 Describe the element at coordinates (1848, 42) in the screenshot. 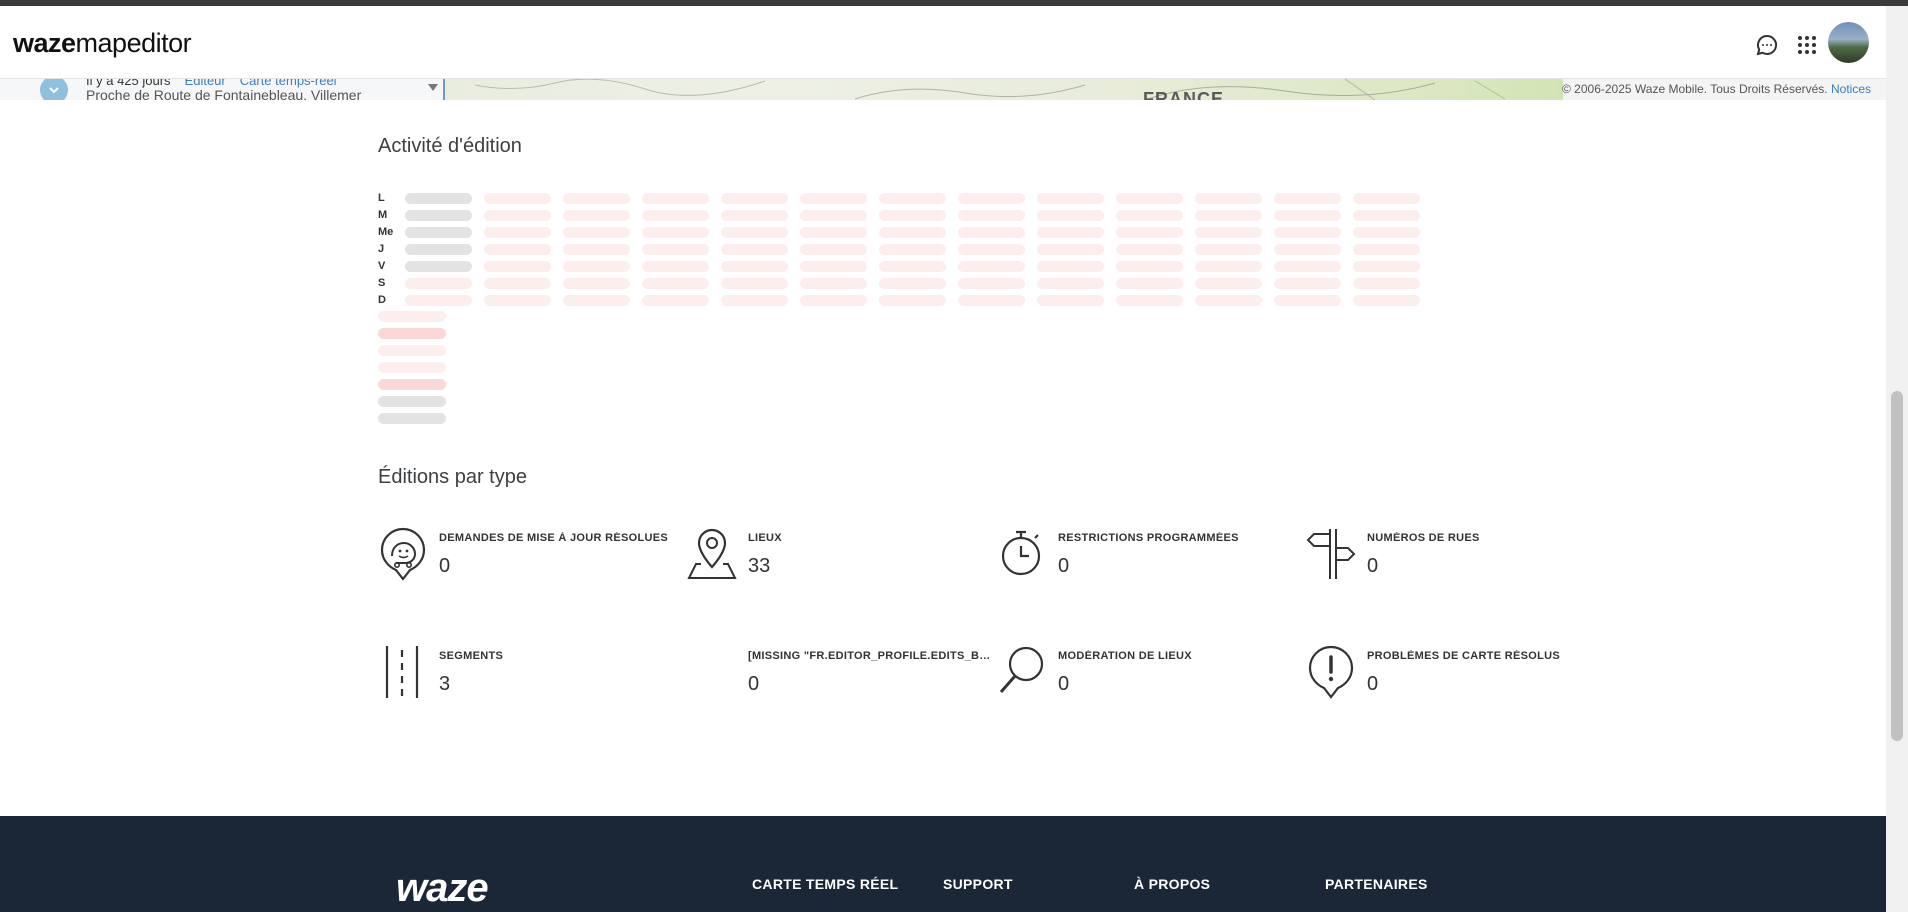

I see `user-avatar` at that location.